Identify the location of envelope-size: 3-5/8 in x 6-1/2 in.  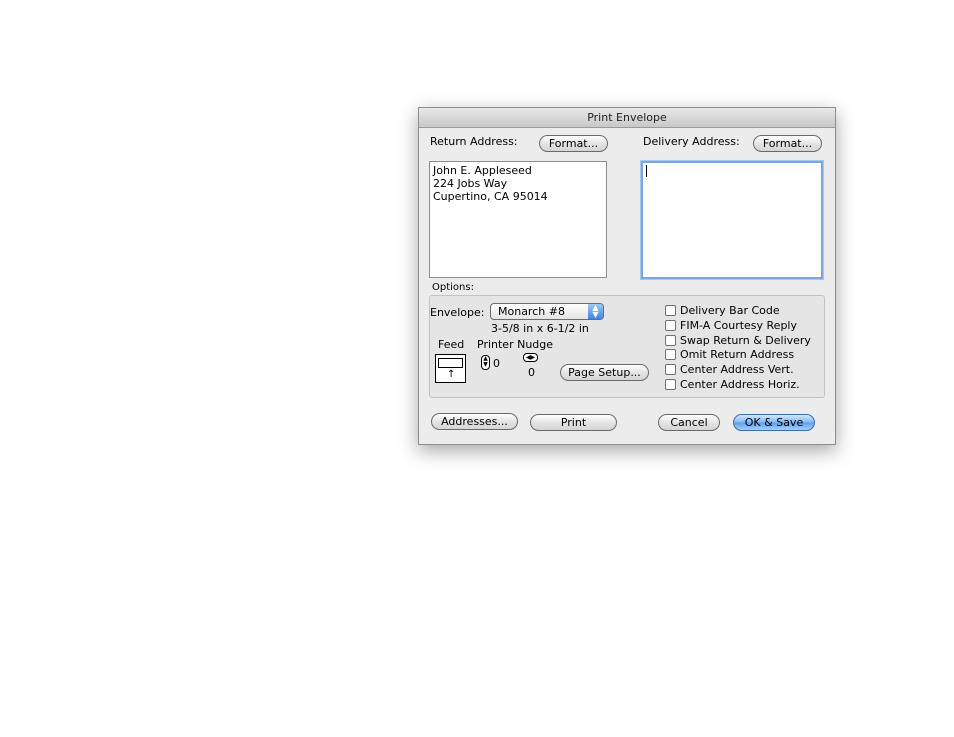
(540, 328).